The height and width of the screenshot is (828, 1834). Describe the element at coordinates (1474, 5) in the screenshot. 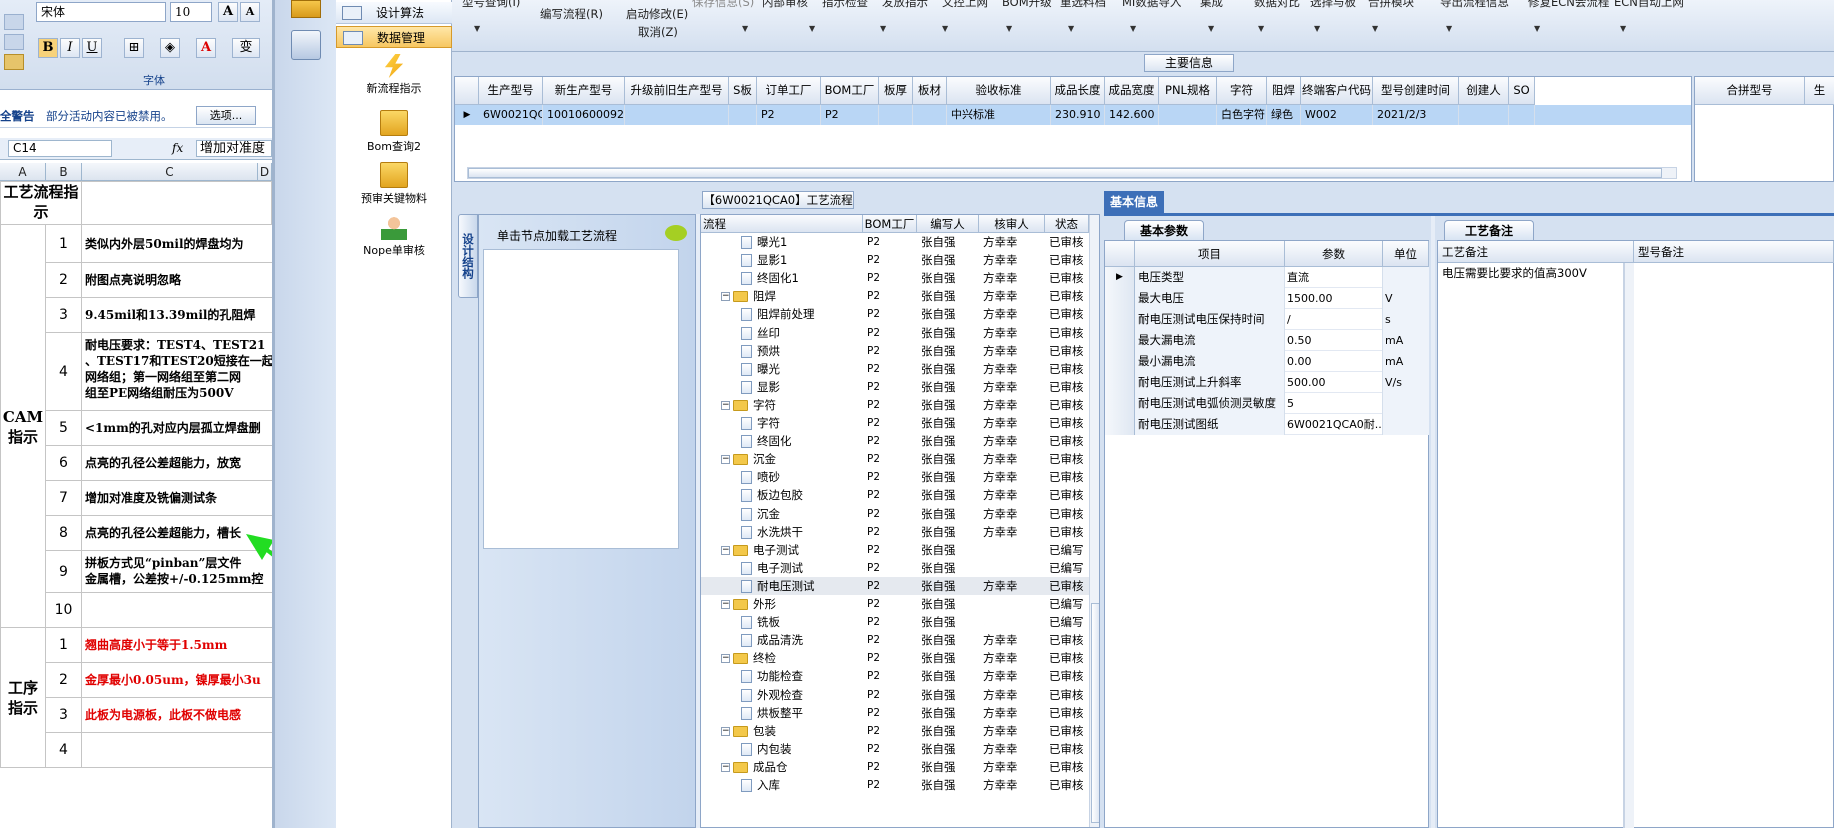

I see `toolbar-button-14: 导出流程信息` at that location.